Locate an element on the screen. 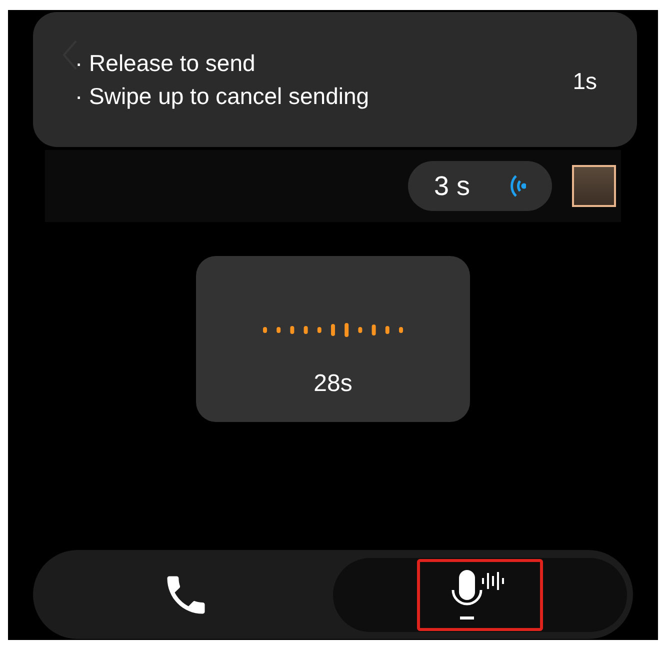 Image resolution: width=666 pixels, height=669 pixels. avatar is located at coordinates (594, 186).